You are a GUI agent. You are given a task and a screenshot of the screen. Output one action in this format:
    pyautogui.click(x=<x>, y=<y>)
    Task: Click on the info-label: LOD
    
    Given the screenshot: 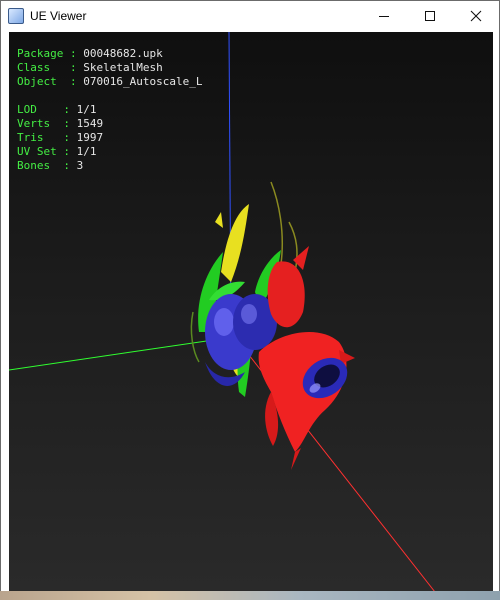 What is the action you would take?
    pyautogui.click(x=27, y=109)
    